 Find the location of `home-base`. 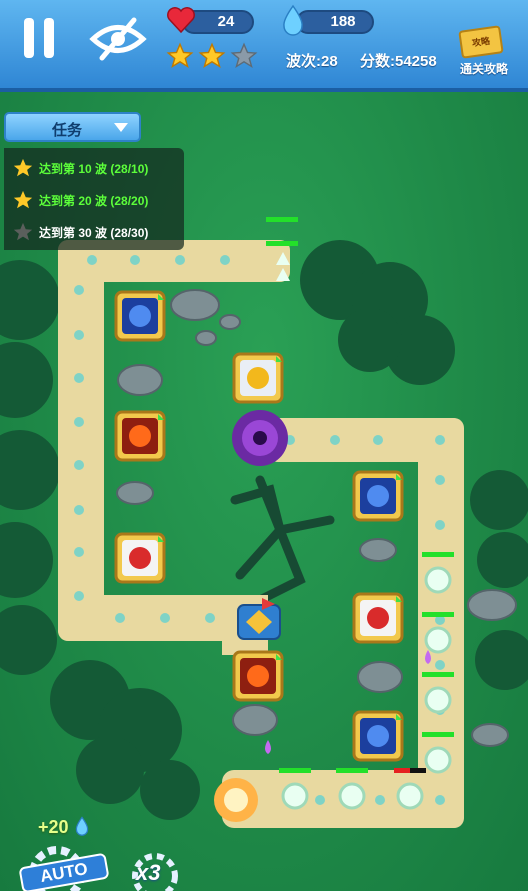

home-base is located at coordinates (259, 619).